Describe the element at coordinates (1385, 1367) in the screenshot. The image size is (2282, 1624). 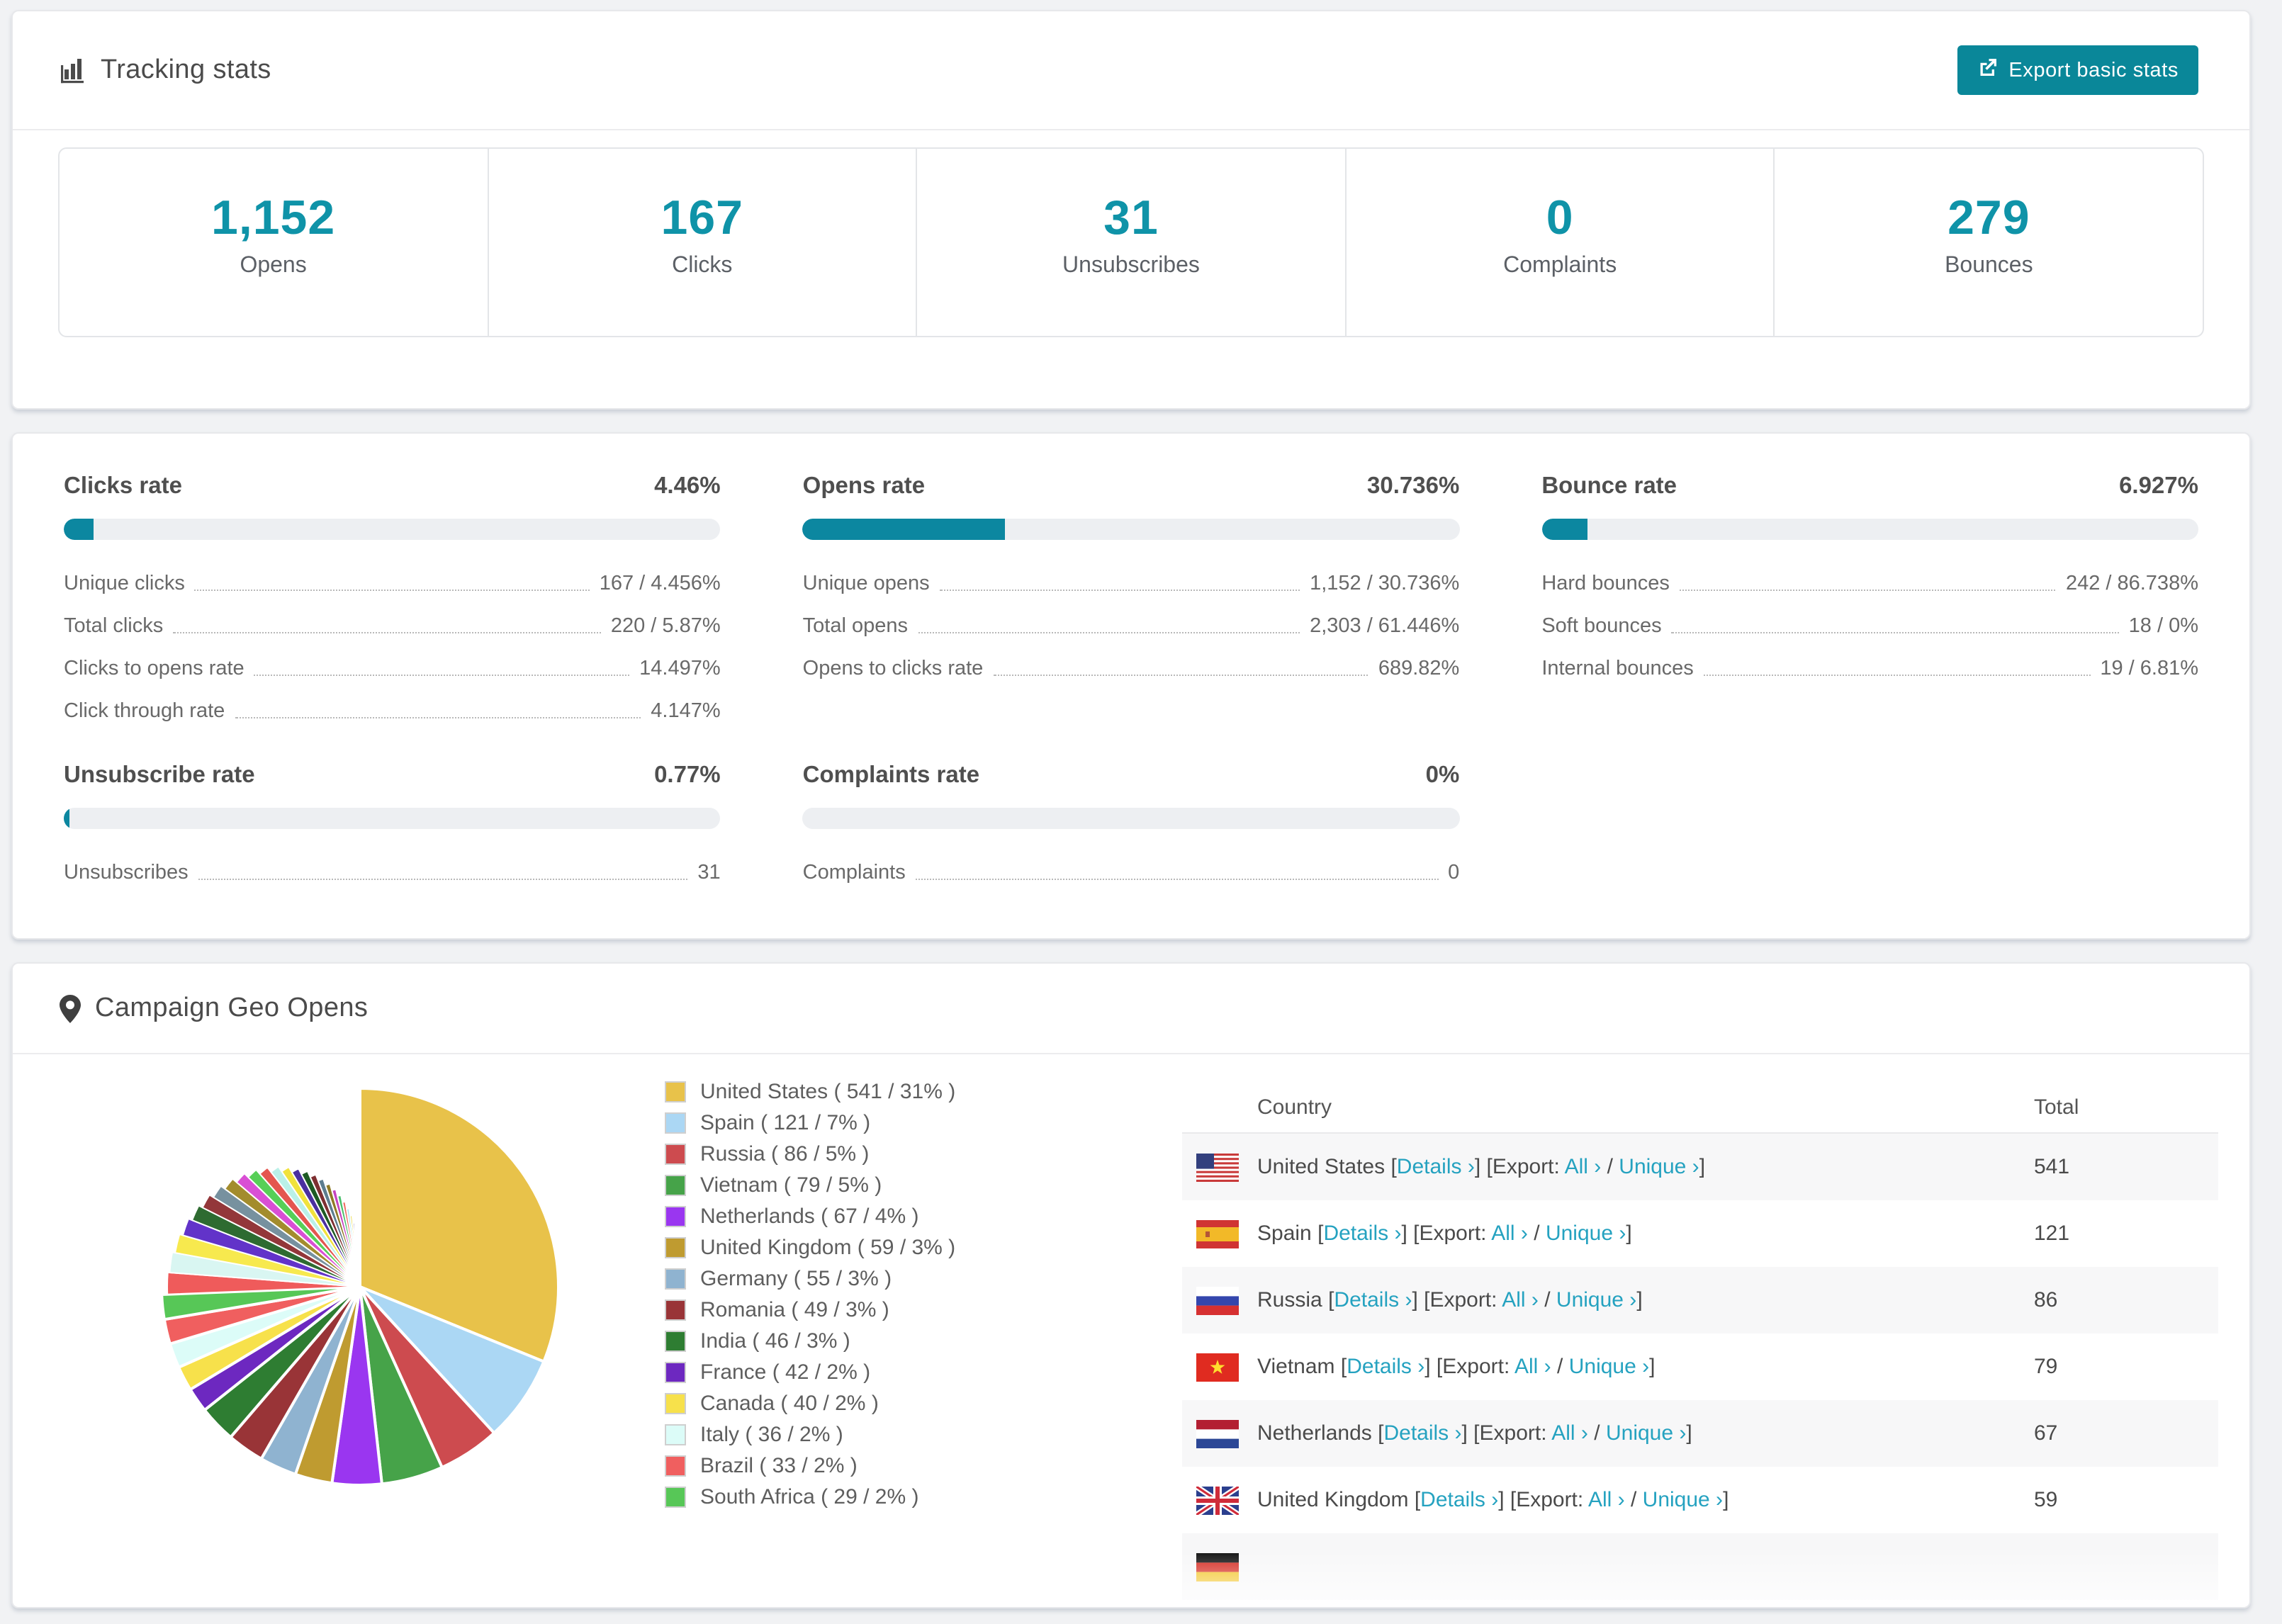
I see `details-link-vietnam: Details ›` at that location.